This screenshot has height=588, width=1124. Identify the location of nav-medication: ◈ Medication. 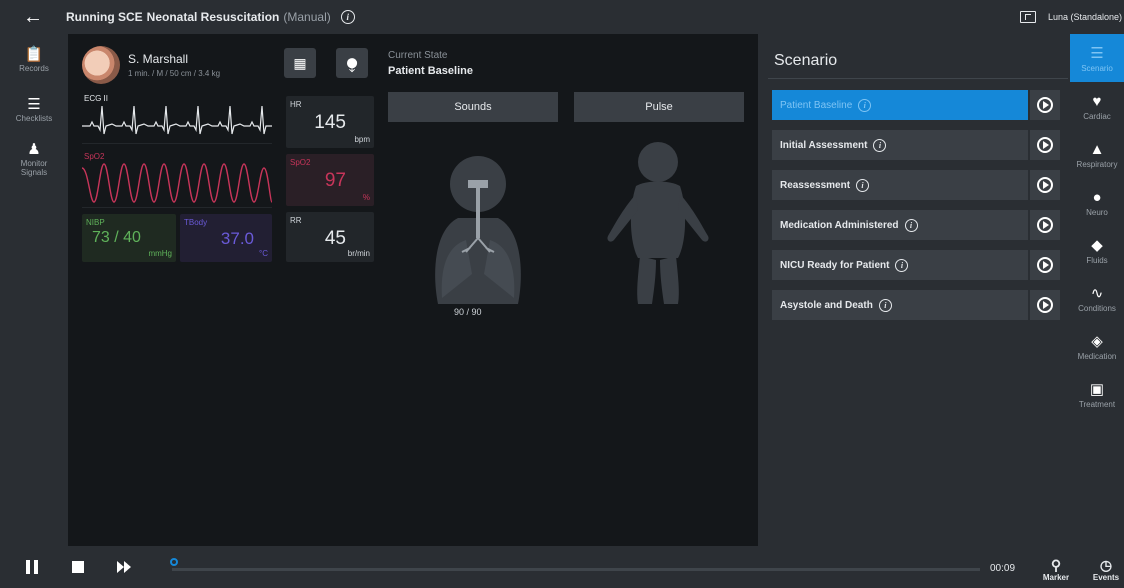
(1097, 346).